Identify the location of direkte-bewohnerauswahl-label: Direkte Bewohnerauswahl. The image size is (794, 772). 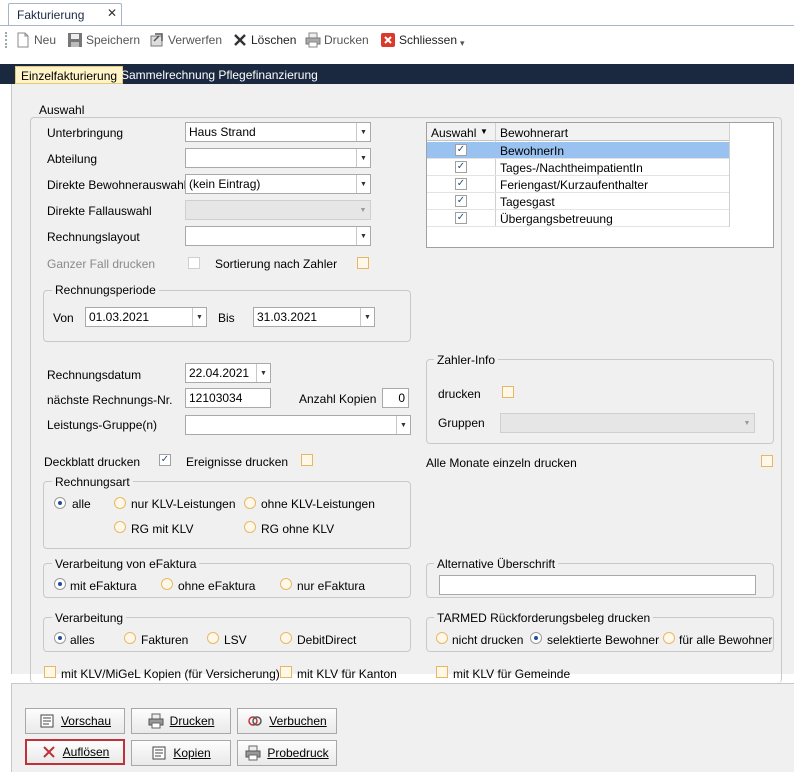
(117, 185).